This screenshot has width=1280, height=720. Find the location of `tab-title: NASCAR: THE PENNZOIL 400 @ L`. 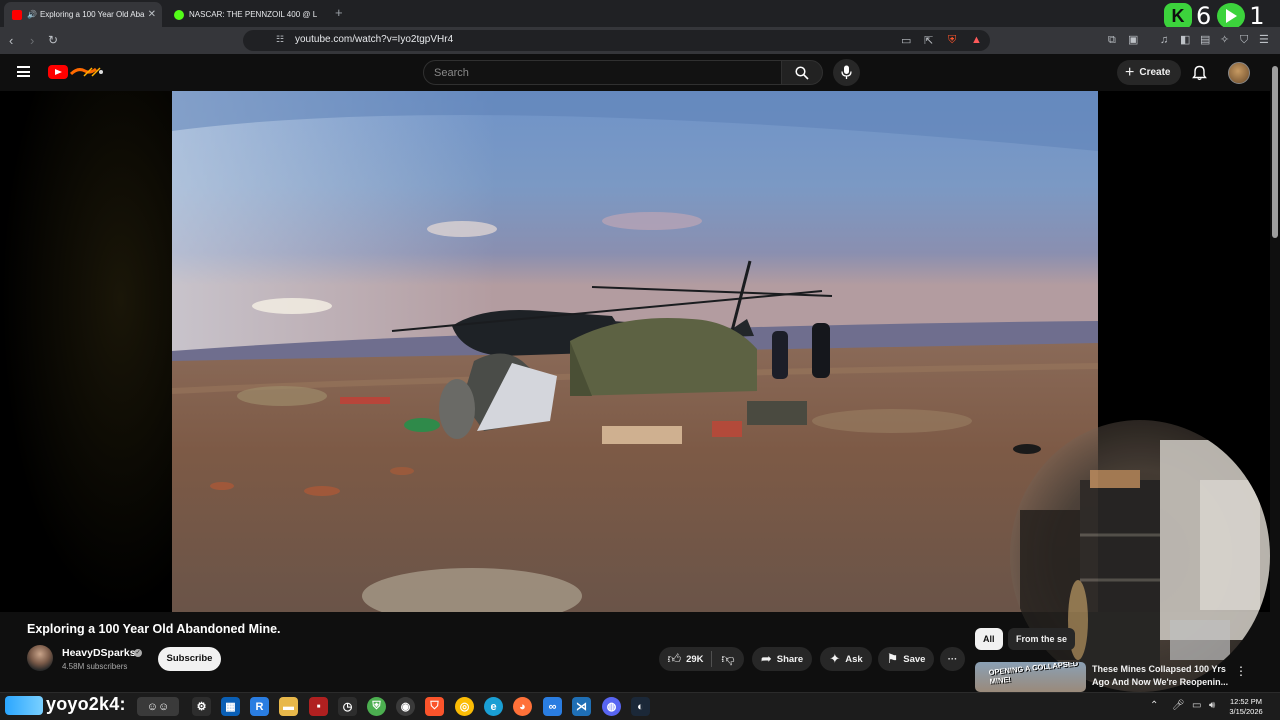

tab-title: NASCAR: THE PENNZOIL 400 @ L is located at coordinates (253, 14).